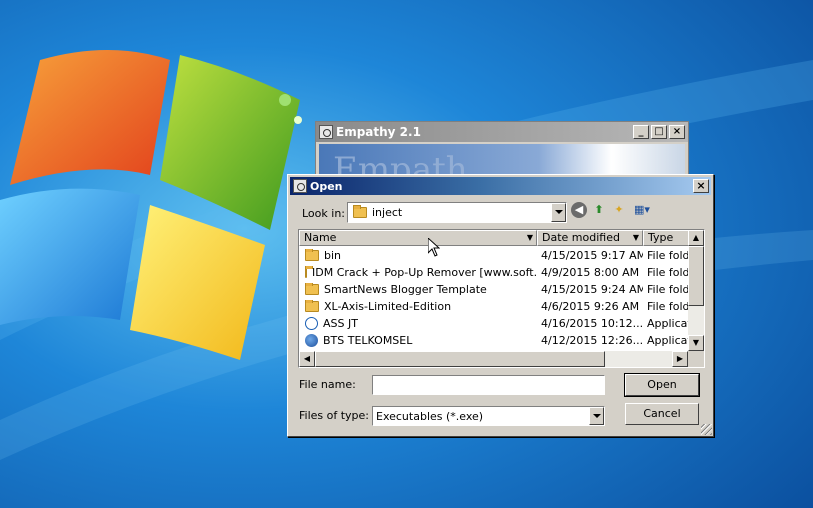 The width and height of the screenshot is (813, 508). Describe the element at coordinates (502, 132) in the screenshot. I see `empathy-title-bar: Empathy 2.1 _ □ ×` at that location.